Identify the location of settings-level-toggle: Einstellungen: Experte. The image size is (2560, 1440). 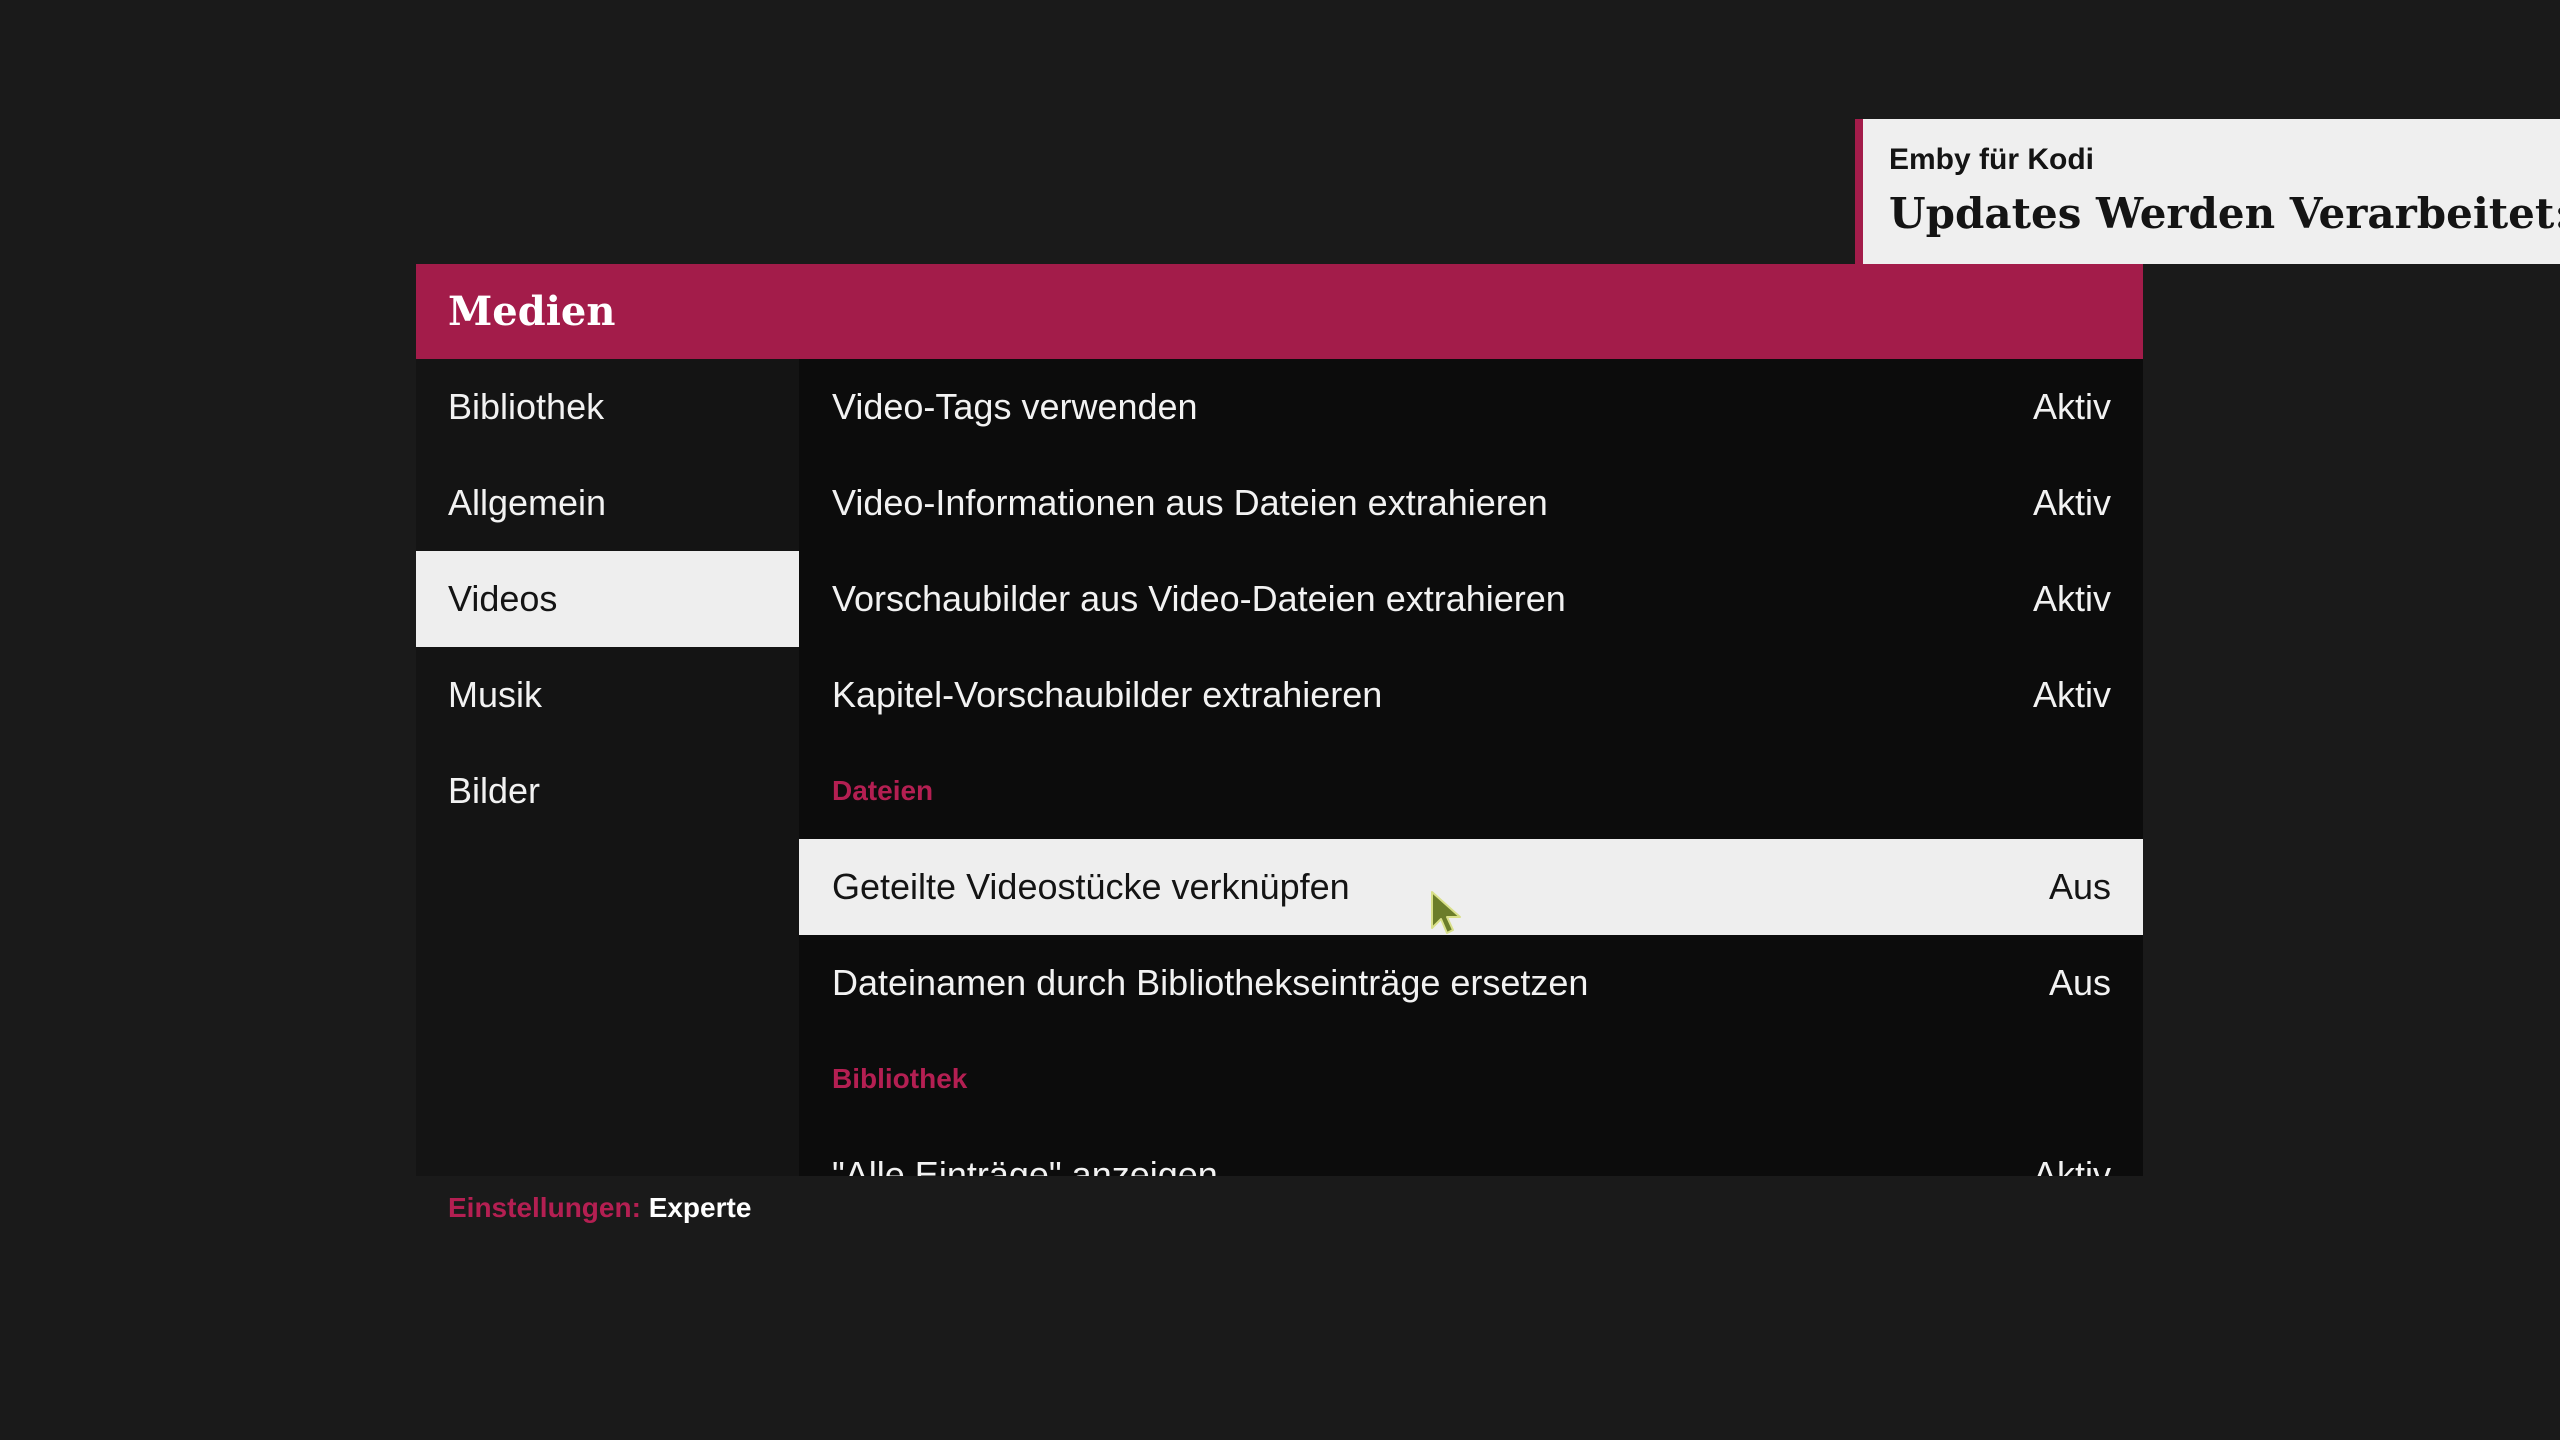
(599, 1208).